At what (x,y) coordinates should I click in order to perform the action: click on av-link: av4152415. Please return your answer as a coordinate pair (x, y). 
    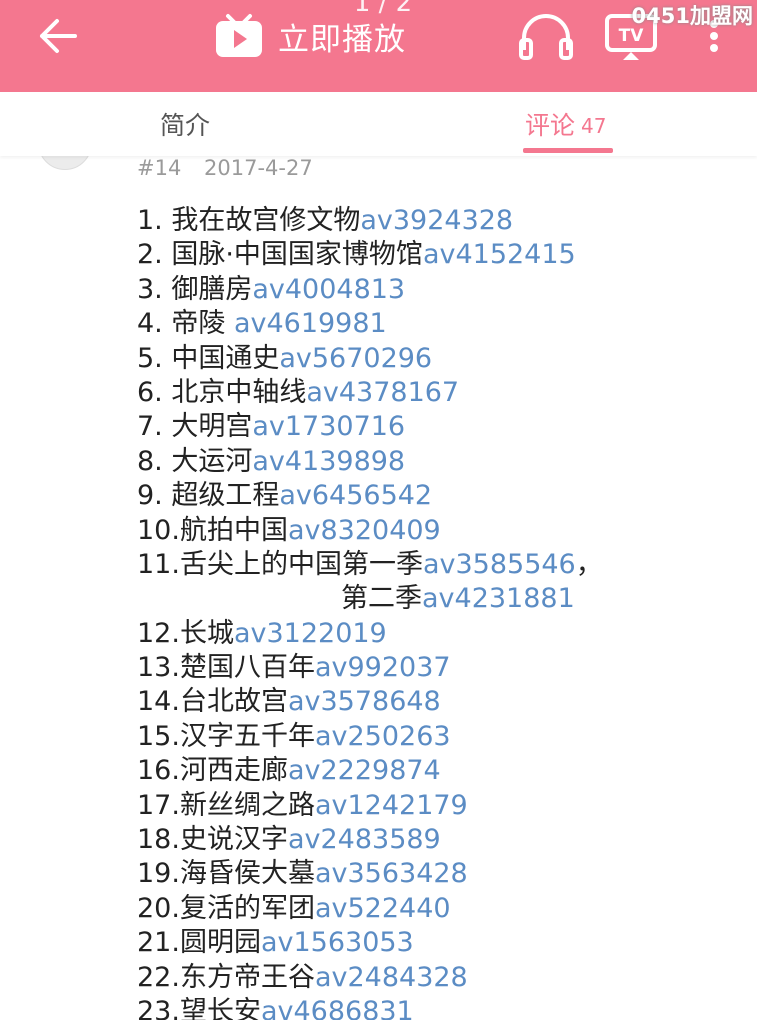
    Looking at the image, I should click on (499, 254).